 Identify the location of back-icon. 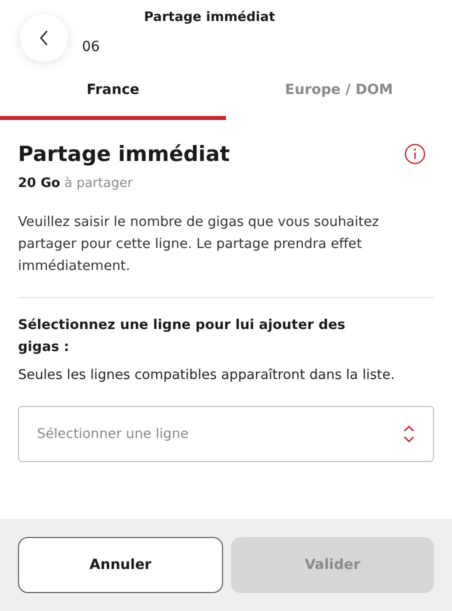
(44, 38).